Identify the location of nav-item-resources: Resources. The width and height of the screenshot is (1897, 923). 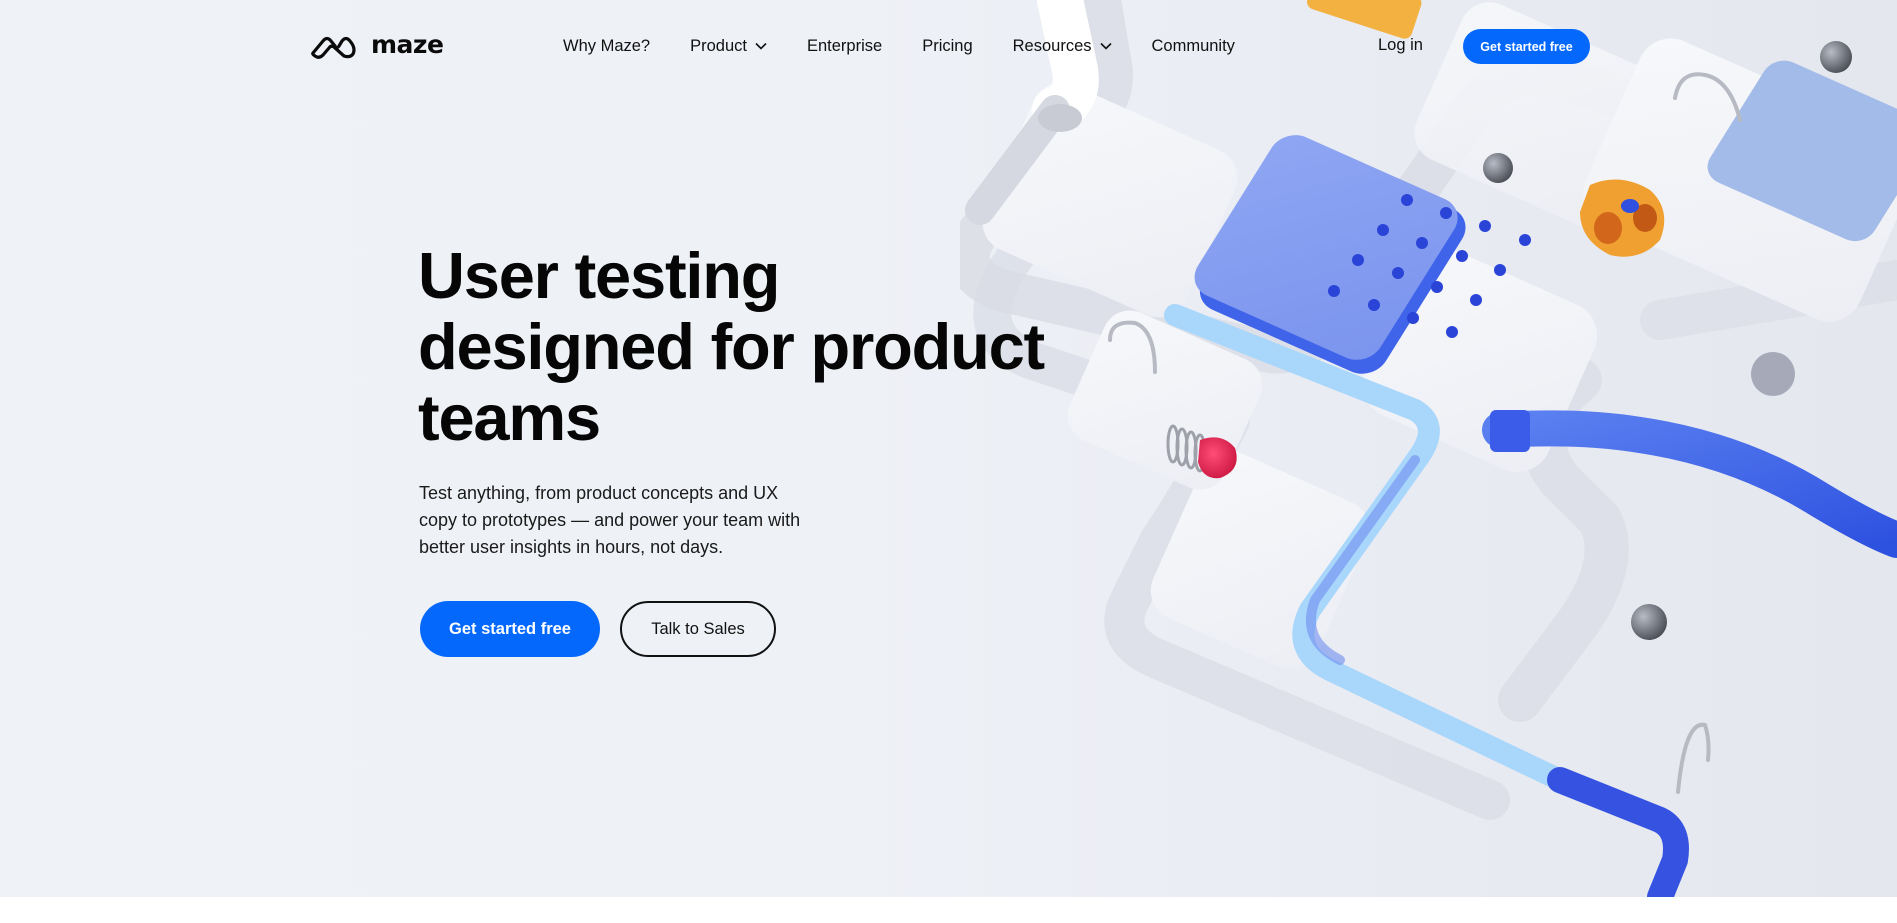
(1062, 46).